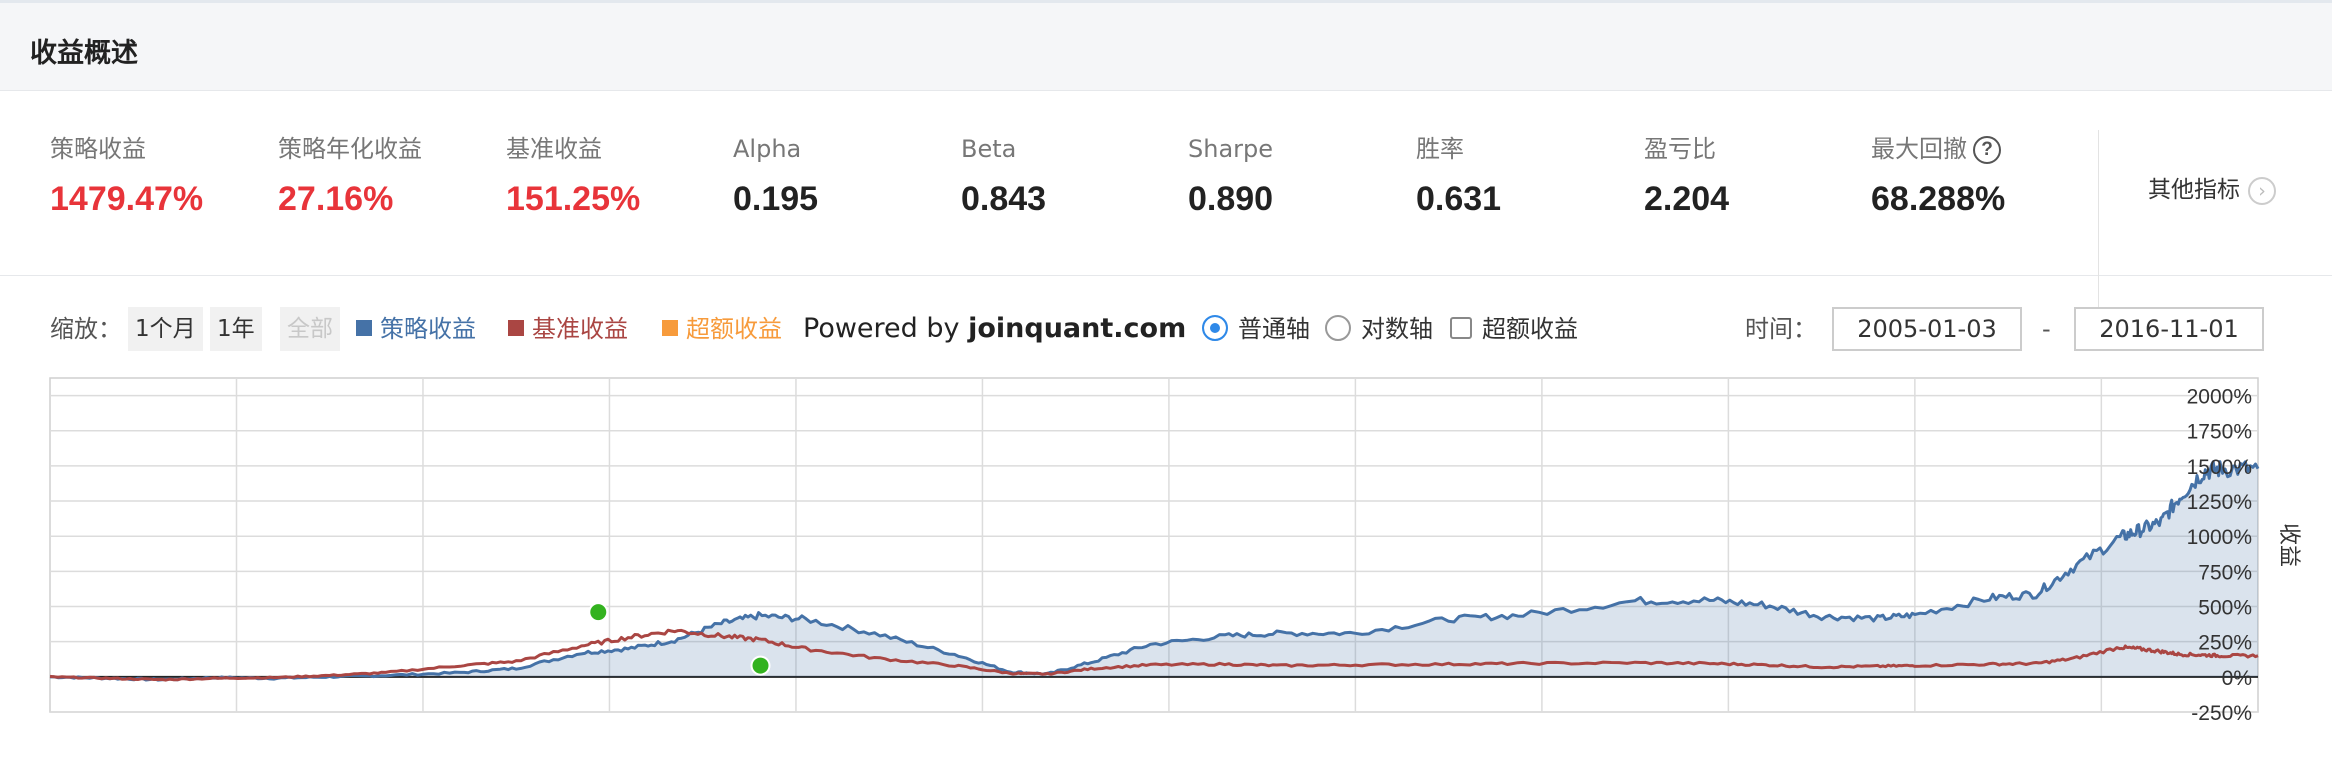  Describe the element at coordinates (1687, 199) in the screenshot. I see `metric-value: 2.204` at that location.